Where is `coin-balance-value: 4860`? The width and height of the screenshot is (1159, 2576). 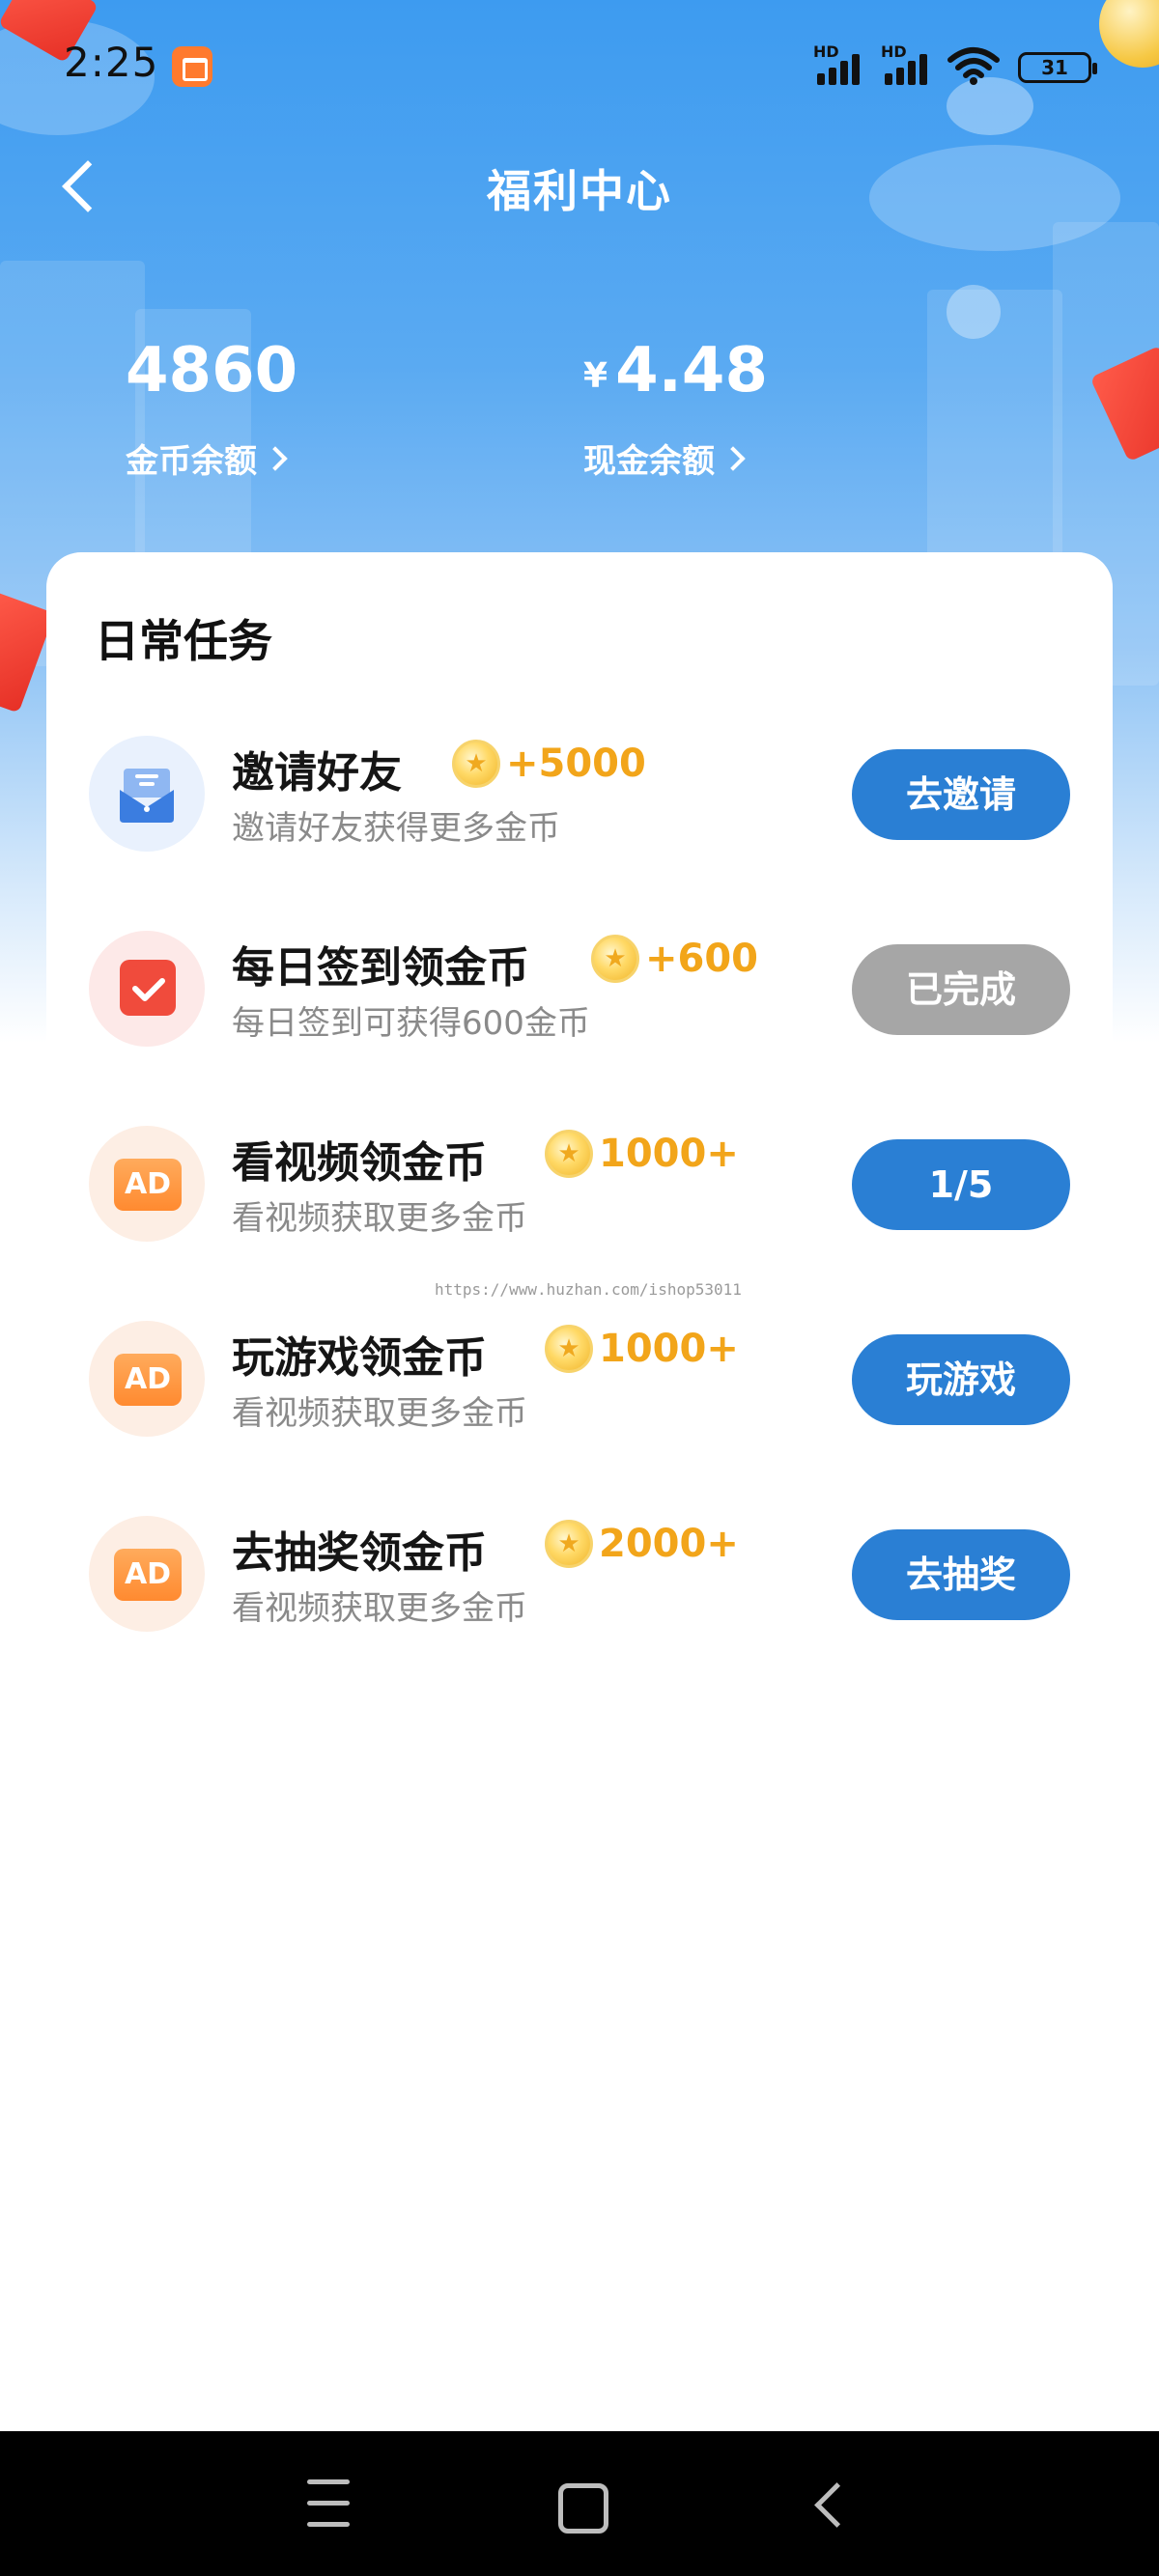
coin-balance-value: 4860 is located at coordinates (212, 371).